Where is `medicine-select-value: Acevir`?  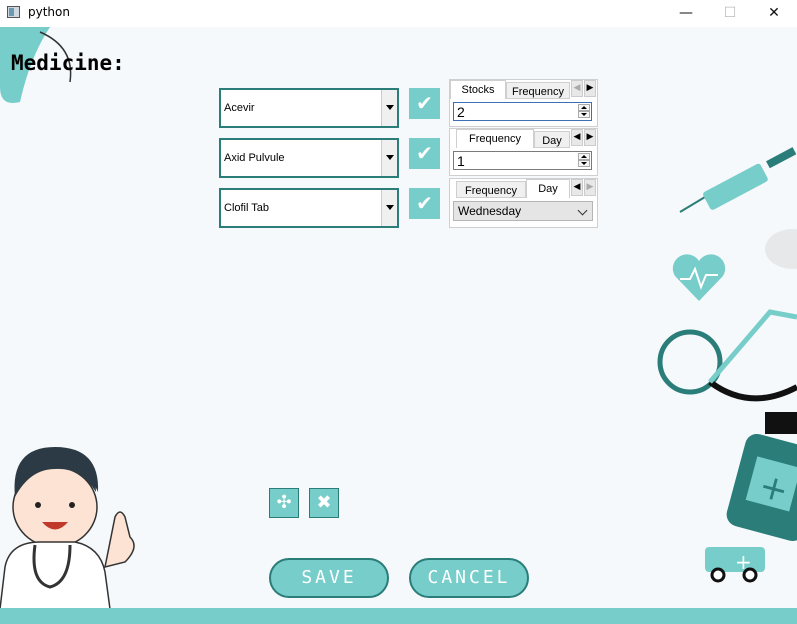
medicine-select-value: Acevir is located at coordinates (239, 108).